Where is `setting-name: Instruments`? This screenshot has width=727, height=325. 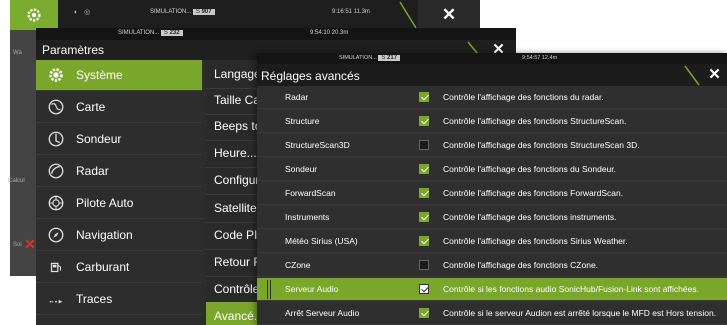
setting-name: Instruments is located at coordinates (307, 217).